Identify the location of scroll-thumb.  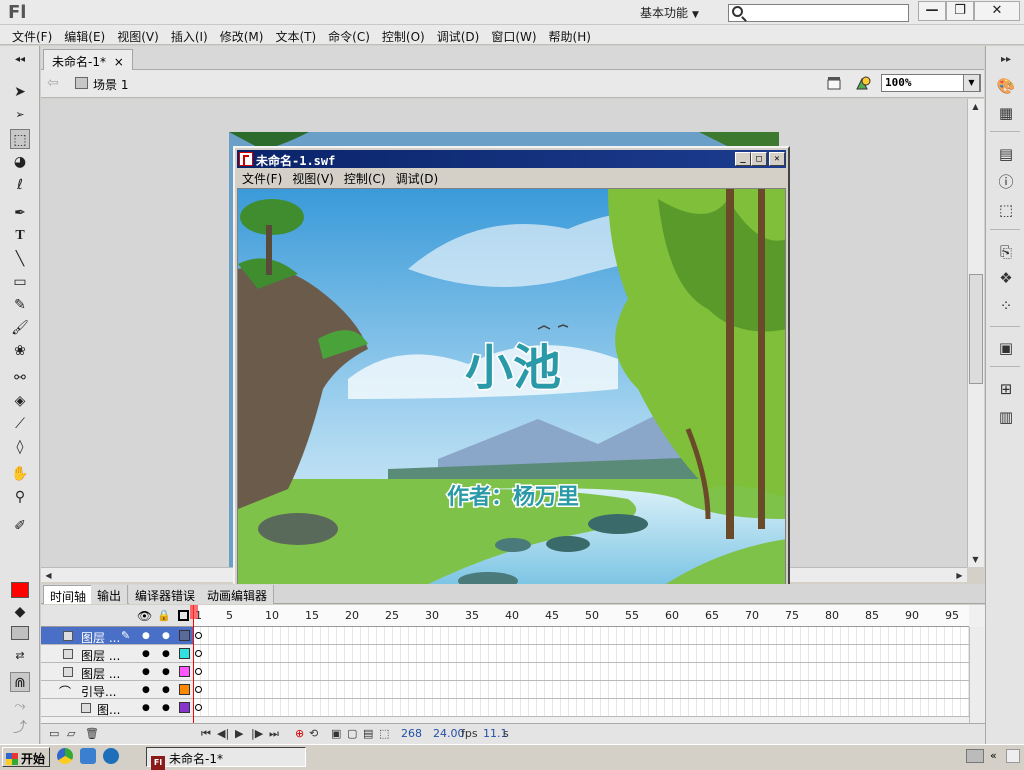
(976, 329).